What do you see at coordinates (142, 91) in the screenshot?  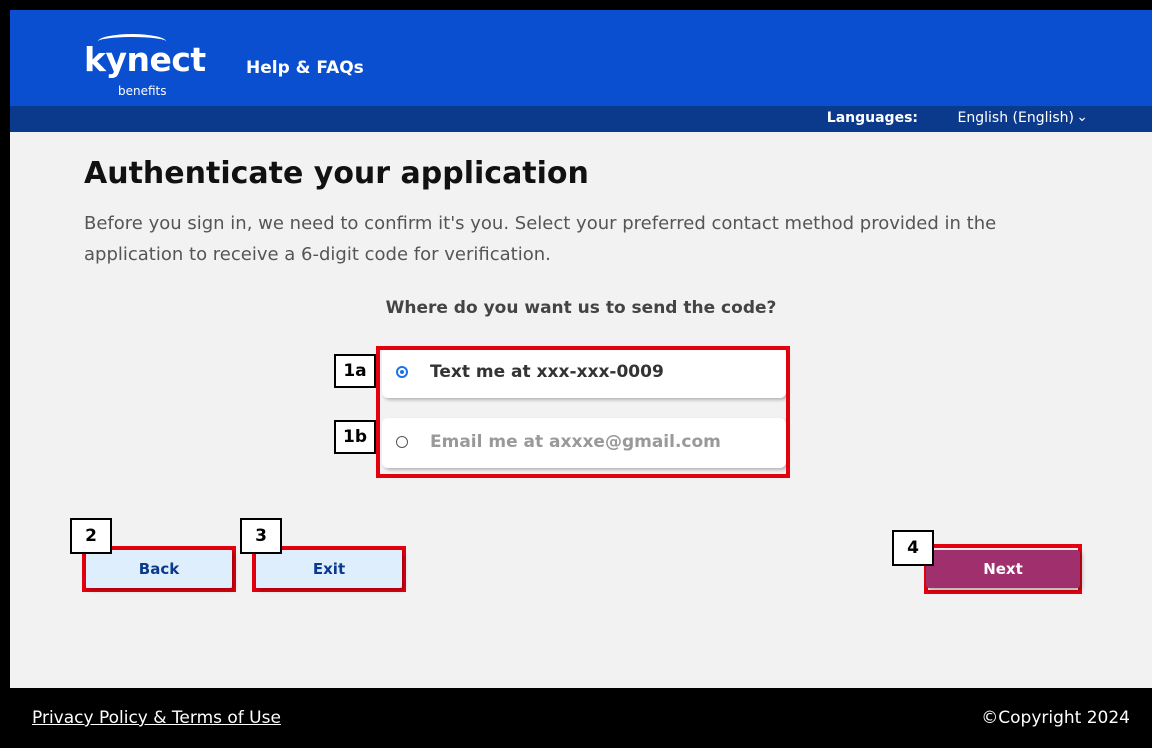 I see `logo-subtext: benefits` at bounding box center [142, 91].